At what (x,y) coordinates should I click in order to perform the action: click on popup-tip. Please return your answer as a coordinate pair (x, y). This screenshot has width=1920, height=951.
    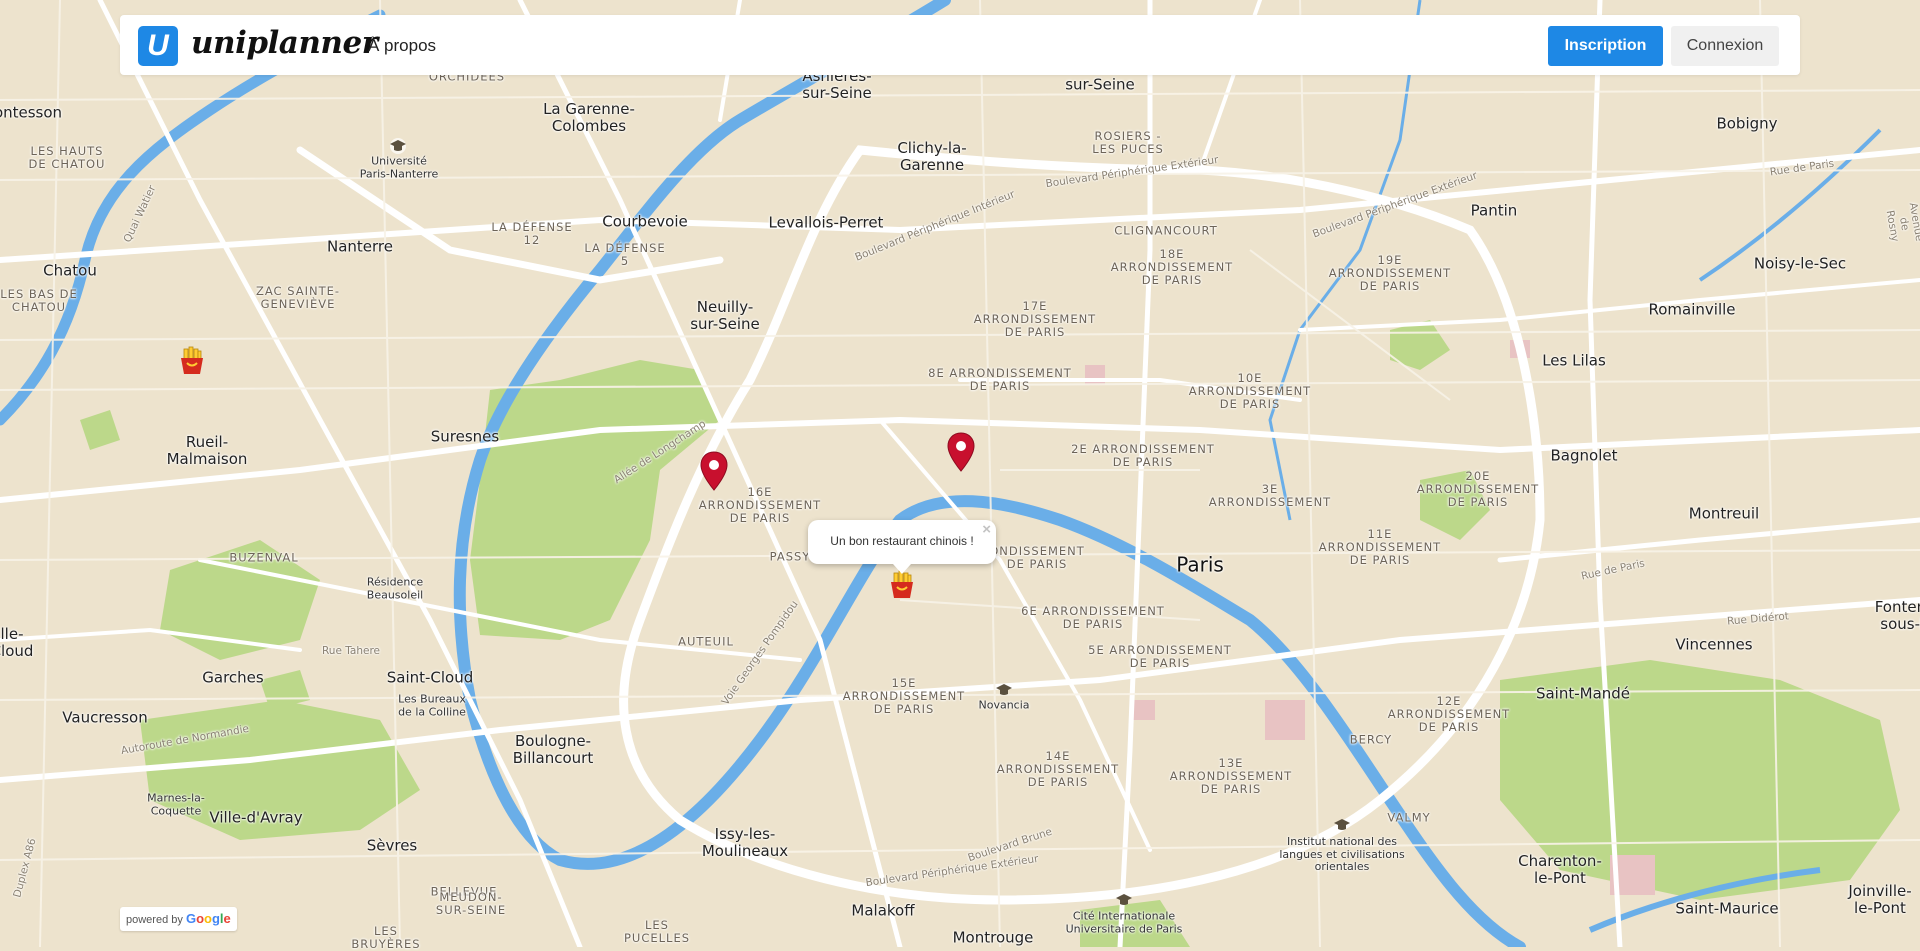
    Looking at the image, I should click on (902, 569).